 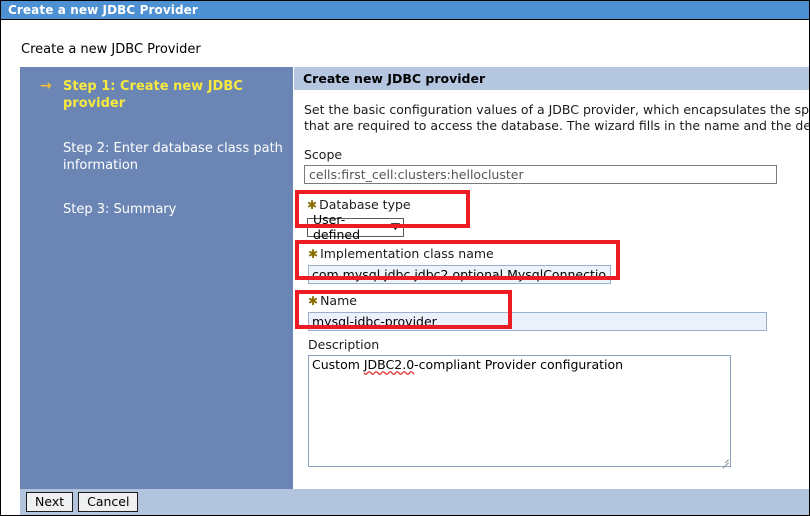 What do you see at coordinates (519, 364) in the screenshot?
I see `description-text-part-2: -compliant Provider configuration` at bounding box center [519, 364].